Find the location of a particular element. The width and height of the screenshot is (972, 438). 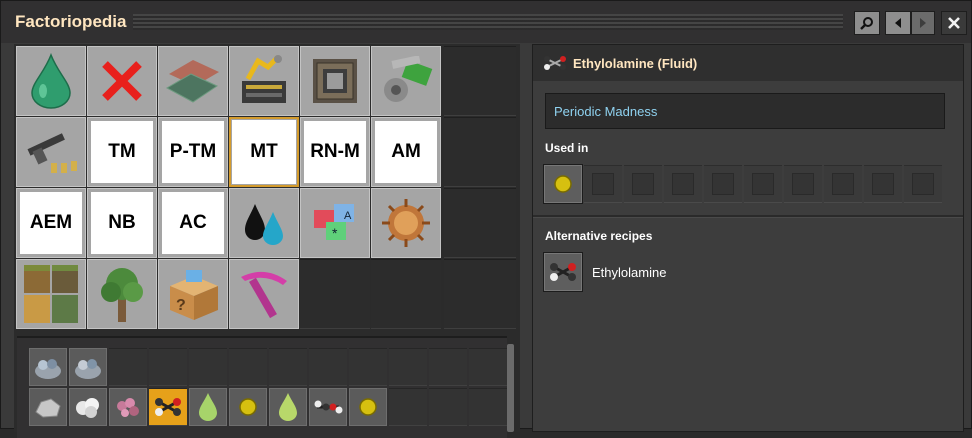

category-tm: TM is located at coordinates (122, 152).